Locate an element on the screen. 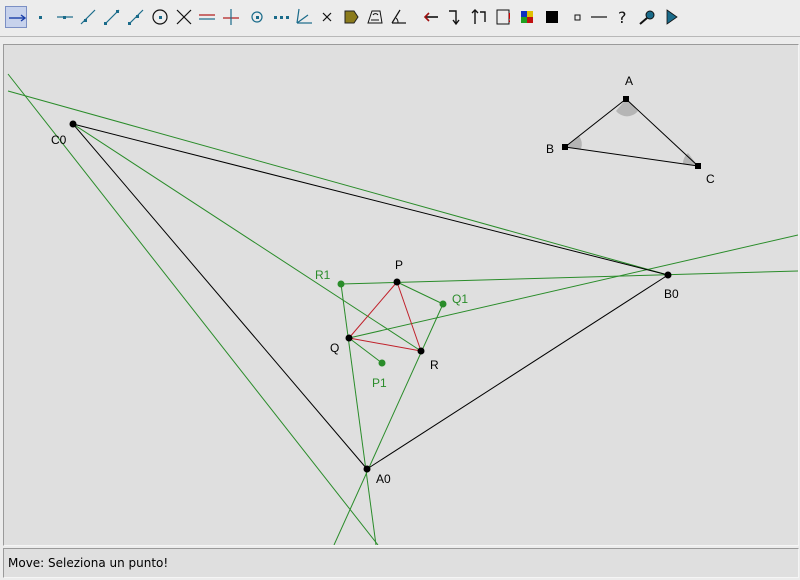 The width and height of the screenshot is (800, 580). help-icon: ? is located at coordinates (622, 17).